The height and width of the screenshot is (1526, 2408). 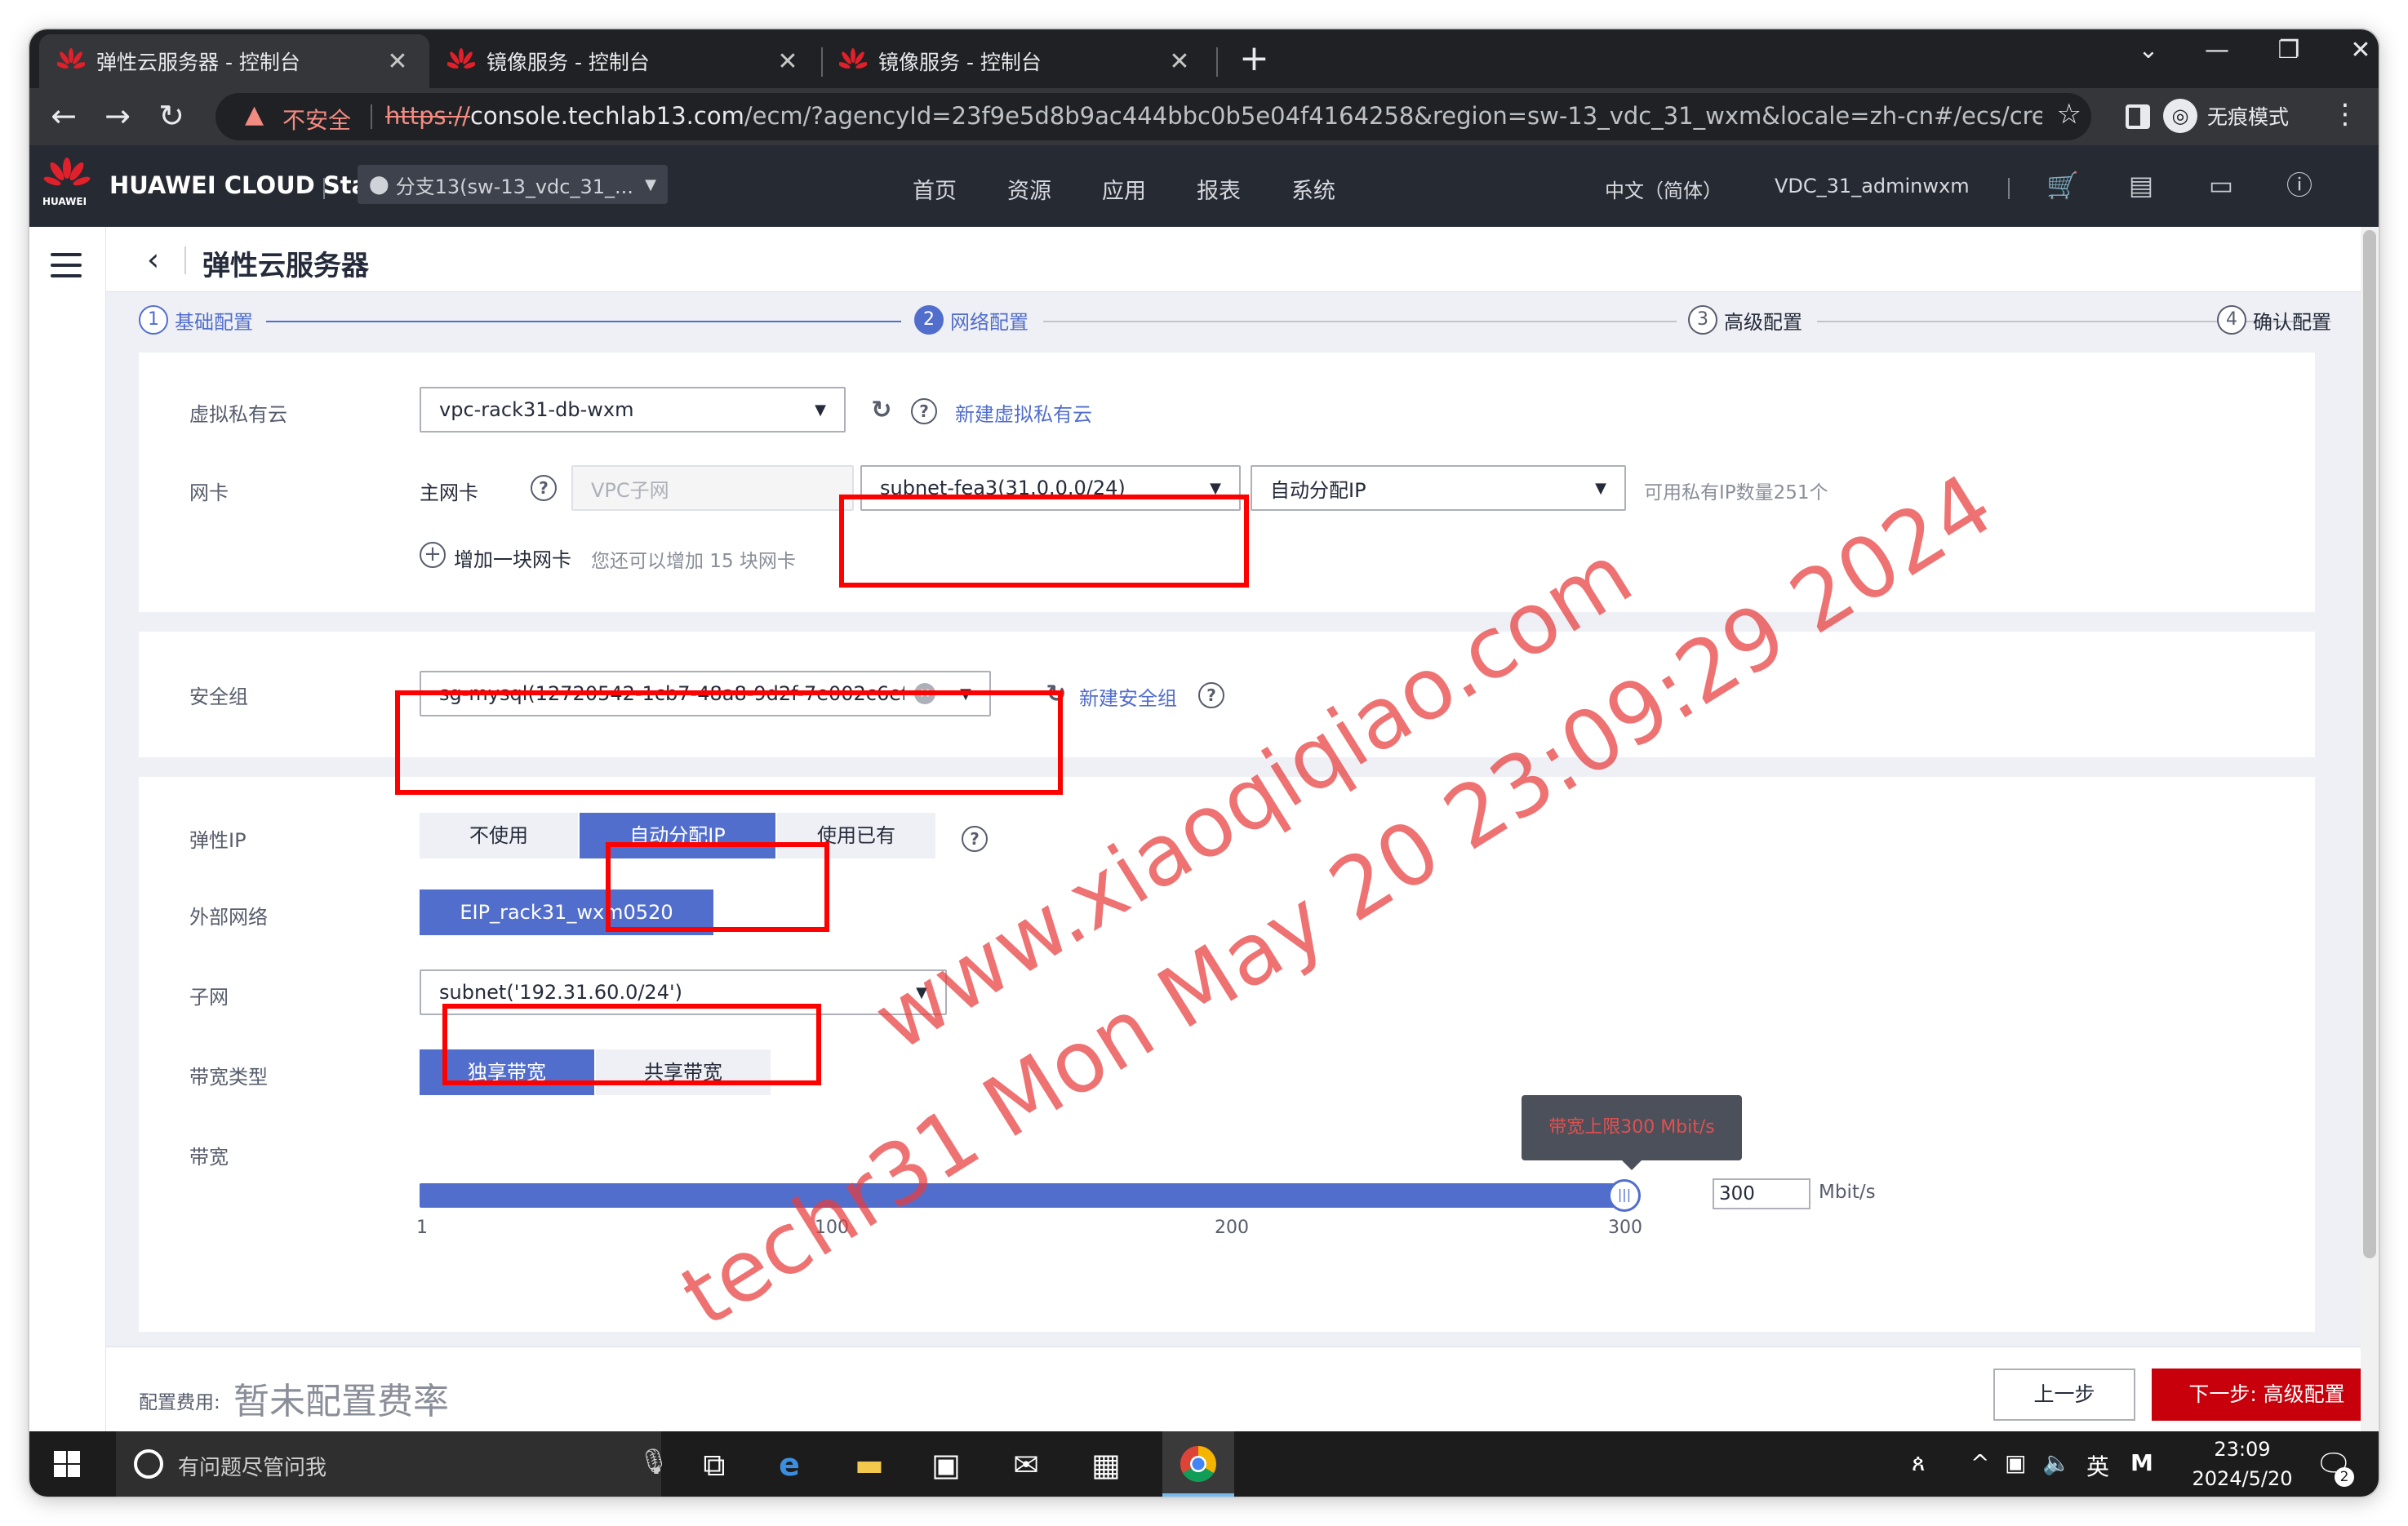 I want to click on network-icon: ▣, so click(x=2015, y=1463).